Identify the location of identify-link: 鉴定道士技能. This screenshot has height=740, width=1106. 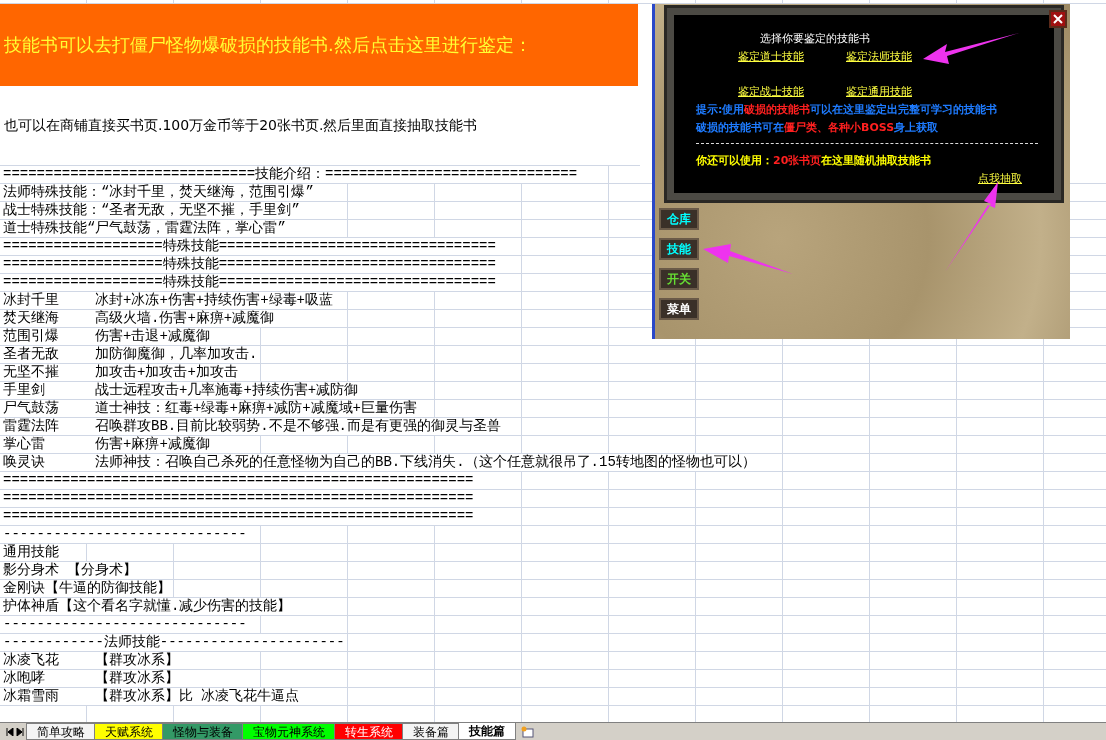
(792, 56).